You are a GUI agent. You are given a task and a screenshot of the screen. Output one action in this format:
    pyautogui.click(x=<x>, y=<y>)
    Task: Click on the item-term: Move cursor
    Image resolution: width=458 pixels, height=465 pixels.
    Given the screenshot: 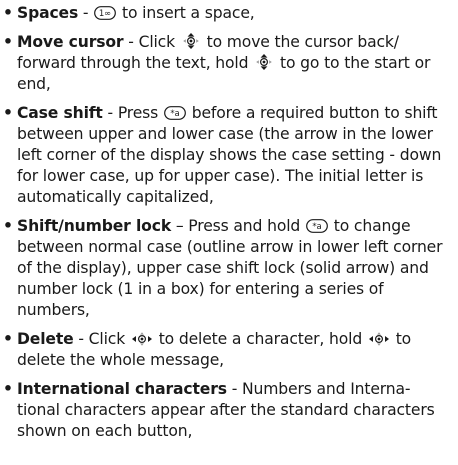 What is the action you would take?
    pyautogui.click(x=70, y=42)
    